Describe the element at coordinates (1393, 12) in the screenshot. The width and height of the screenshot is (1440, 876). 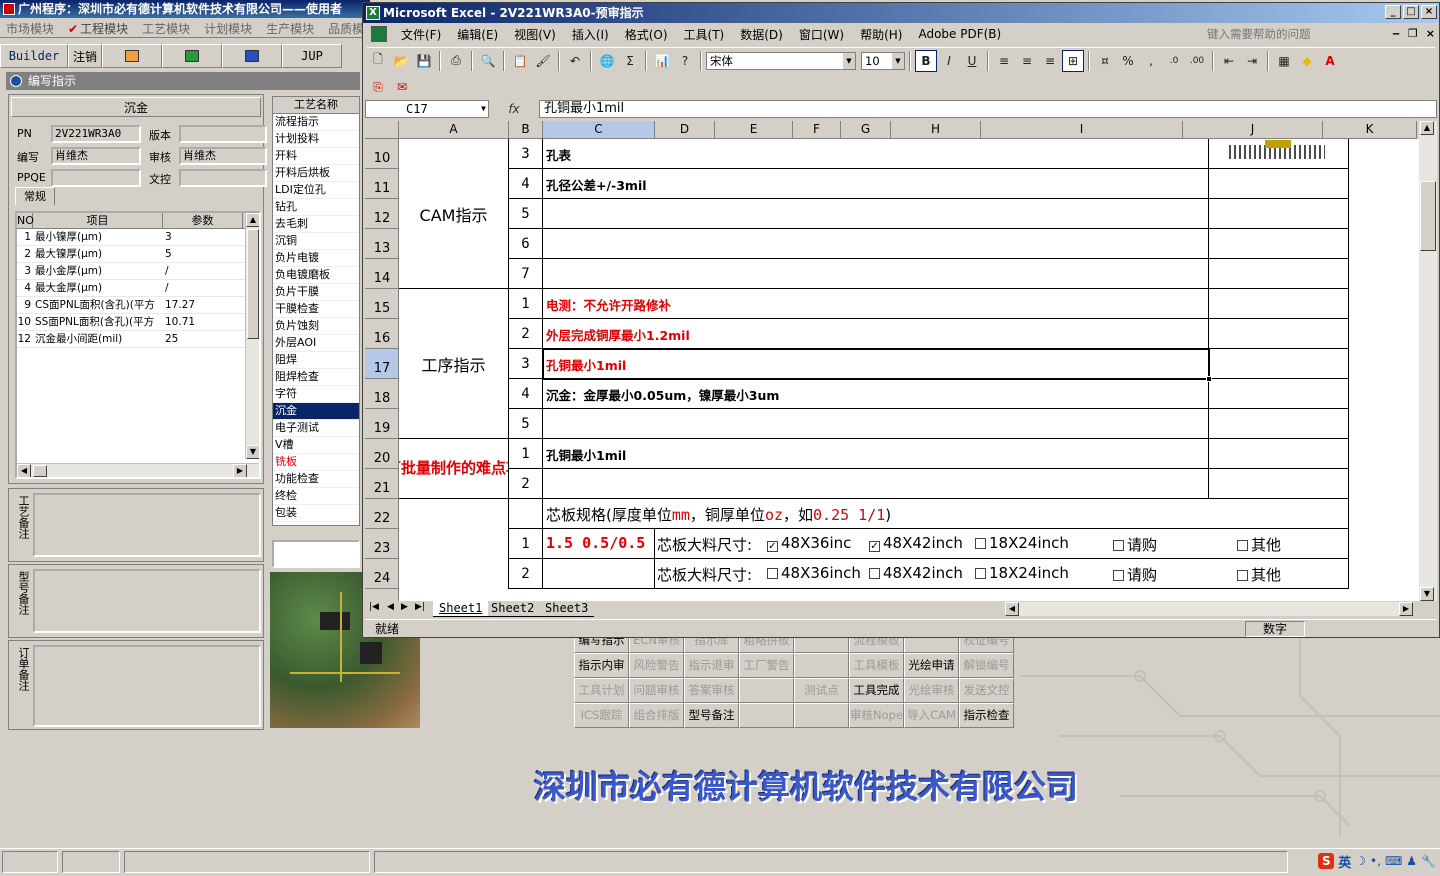
I see `minimize-icon: _` at that location.